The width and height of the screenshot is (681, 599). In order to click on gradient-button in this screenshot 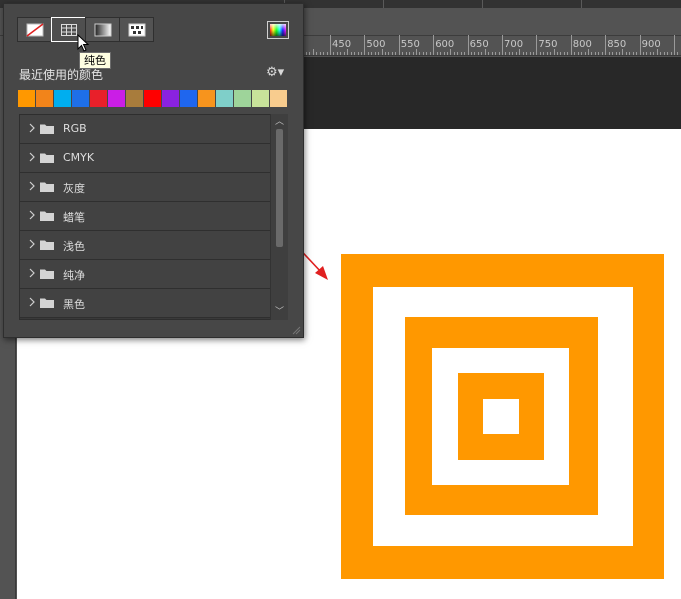, I will do `click(102, 29)`.